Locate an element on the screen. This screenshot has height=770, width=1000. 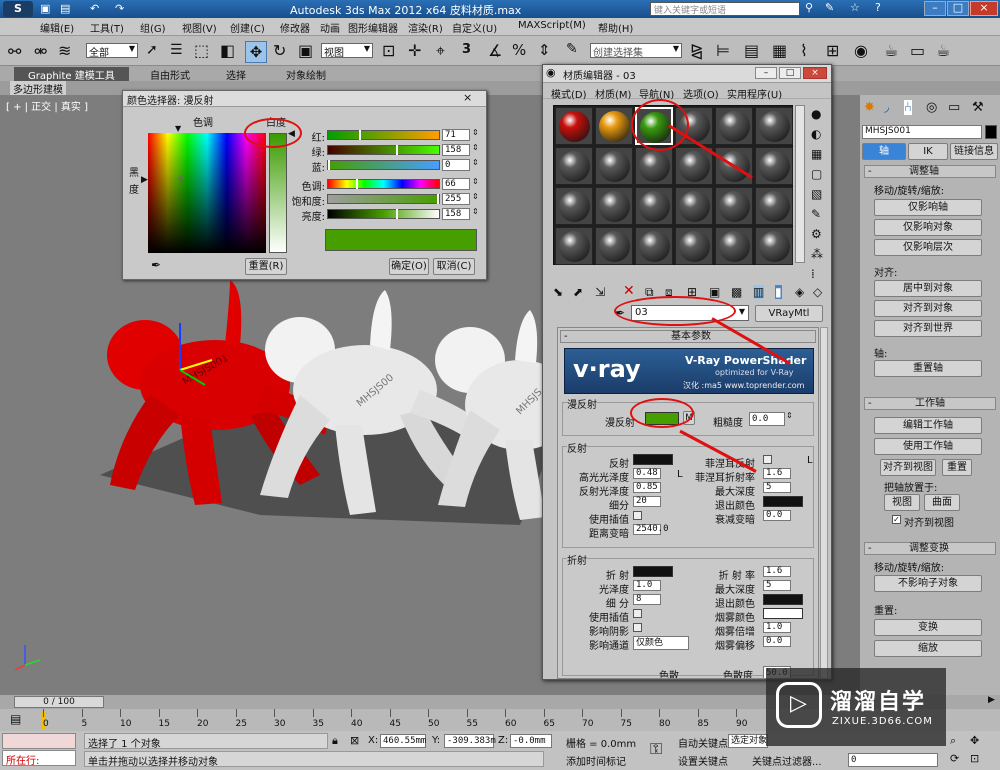
render-production-icon: ☕ is located at coordinates (943, 50).